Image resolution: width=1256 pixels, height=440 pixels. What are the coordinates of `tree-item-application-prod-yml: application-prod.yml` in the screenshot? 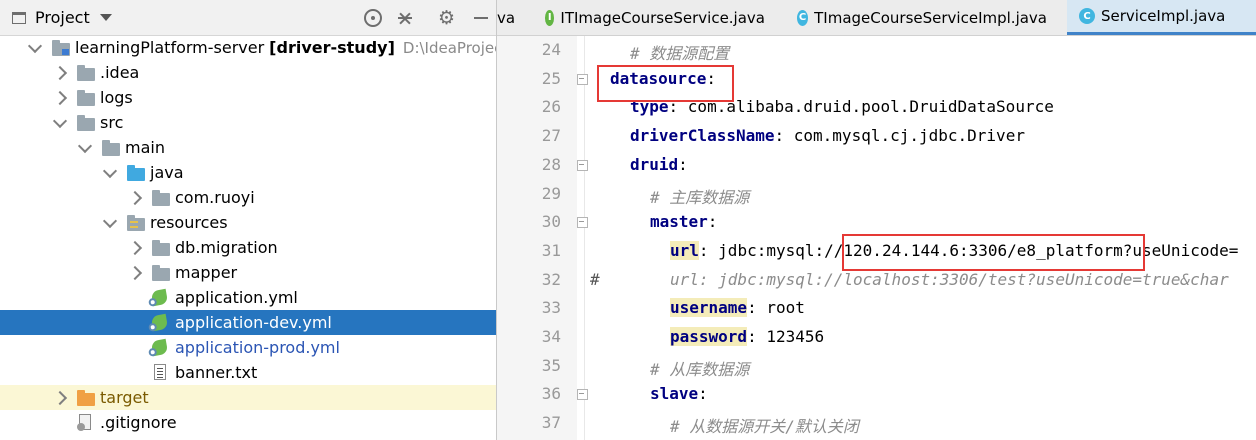 It's located at (248, 347).